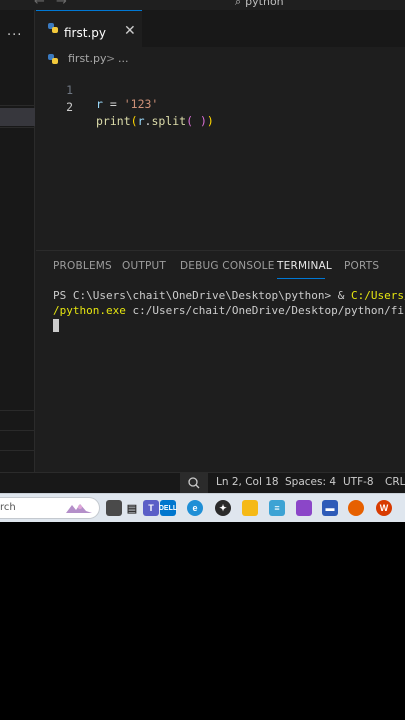 The height and width of the screenshot is (720, 405). What do you see at coordinates (132, 508) in the screenshot?
I see `task-view-icon: ▤` at bounding box center [132, 508].